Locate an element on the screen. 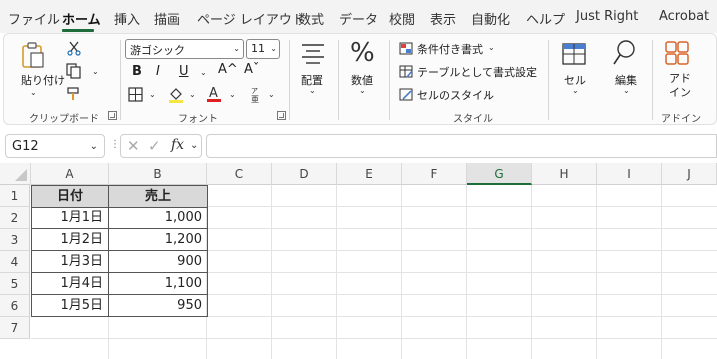 The height and width of the screenshot is (359, 717). formula-input is located at coordinates (461, 146).